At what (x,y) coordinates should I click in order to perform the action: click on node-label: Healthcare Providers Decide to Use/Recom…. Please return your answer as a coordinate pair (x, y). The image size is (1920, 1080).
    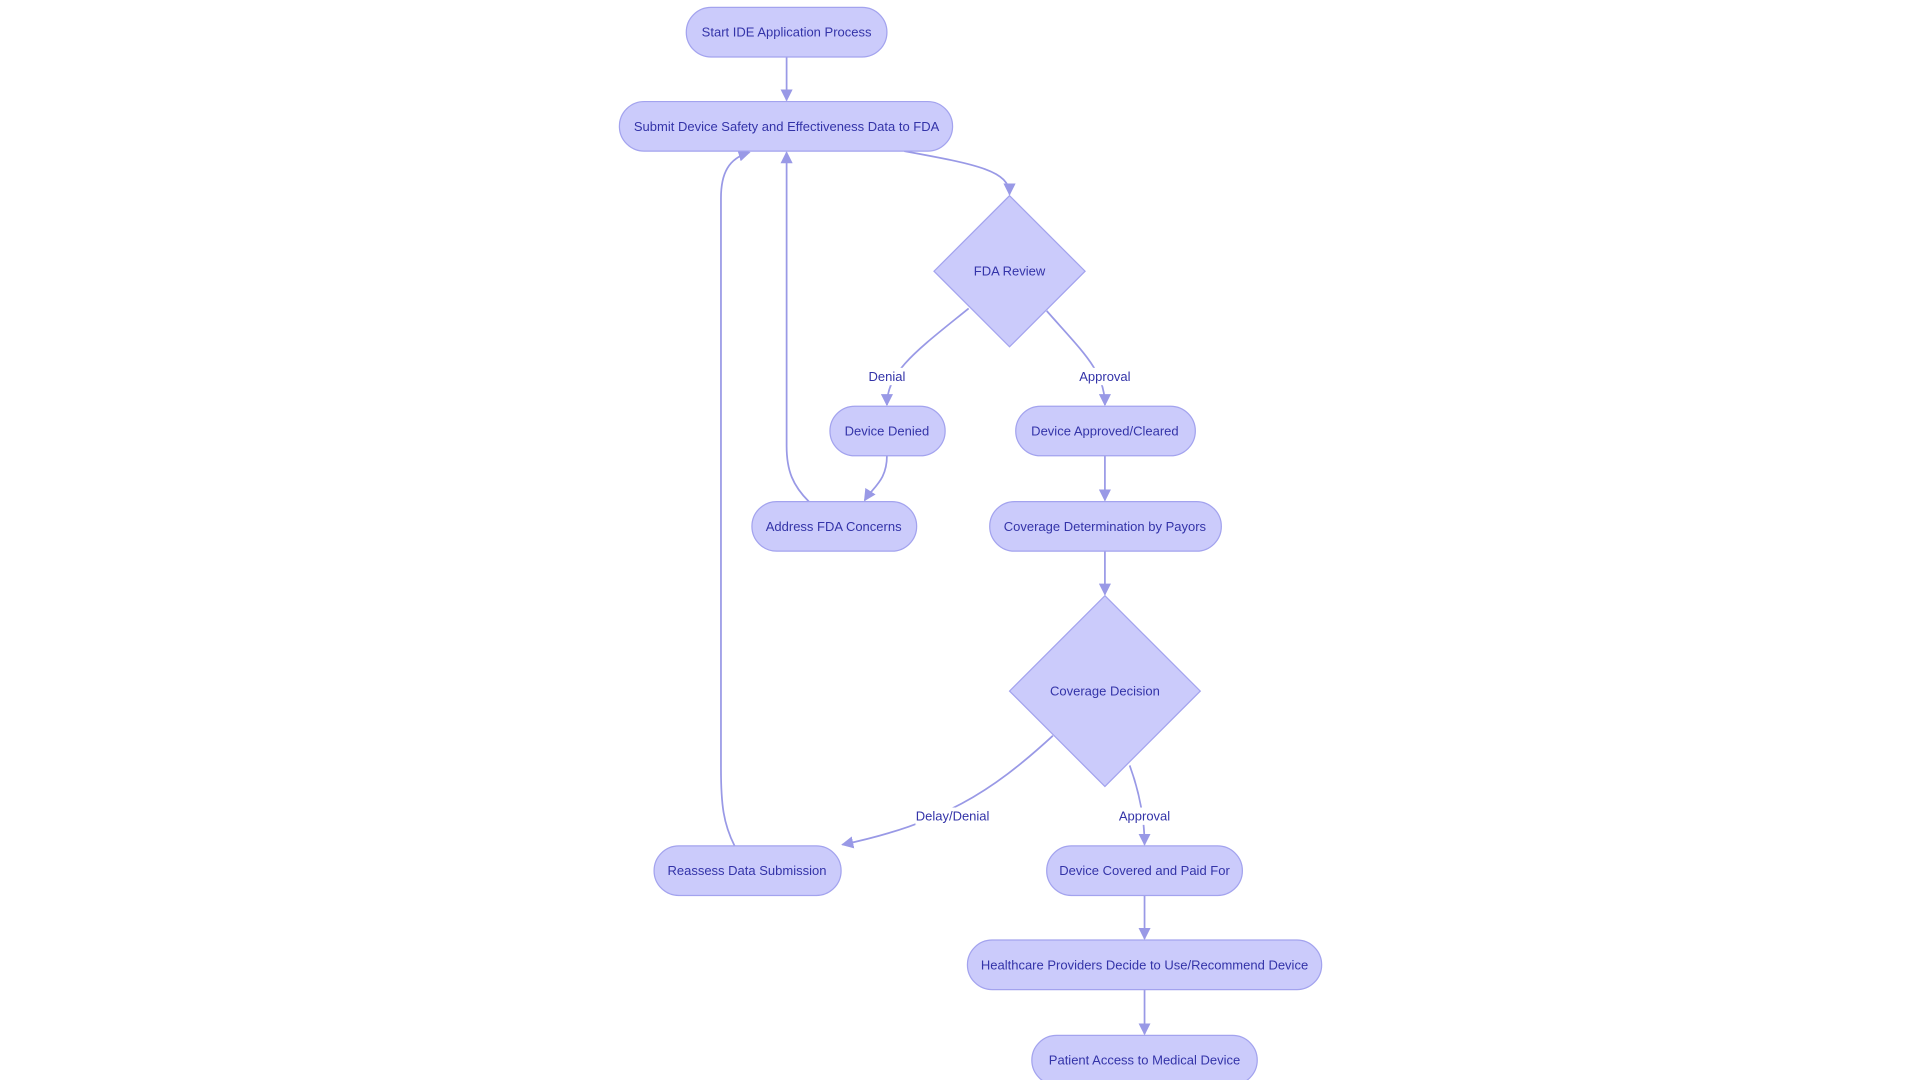
    Looking at the image, I should click on (1144, 964).